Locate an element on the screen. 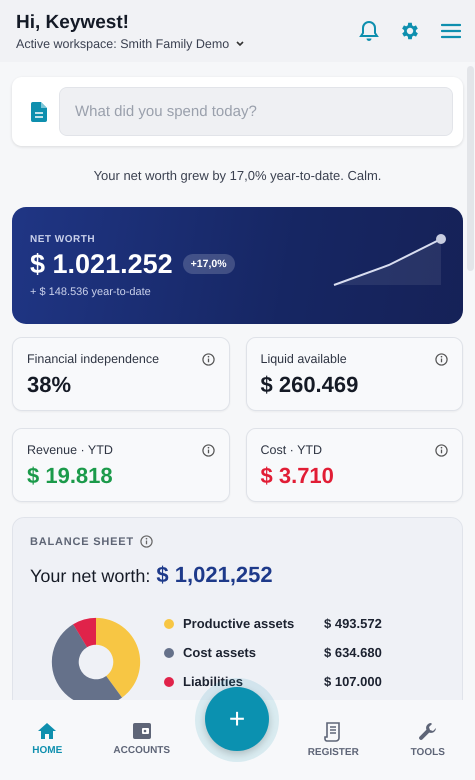  year-to-date-text: + $ 148.536 year-to-date is located at coordinates (91, 292).